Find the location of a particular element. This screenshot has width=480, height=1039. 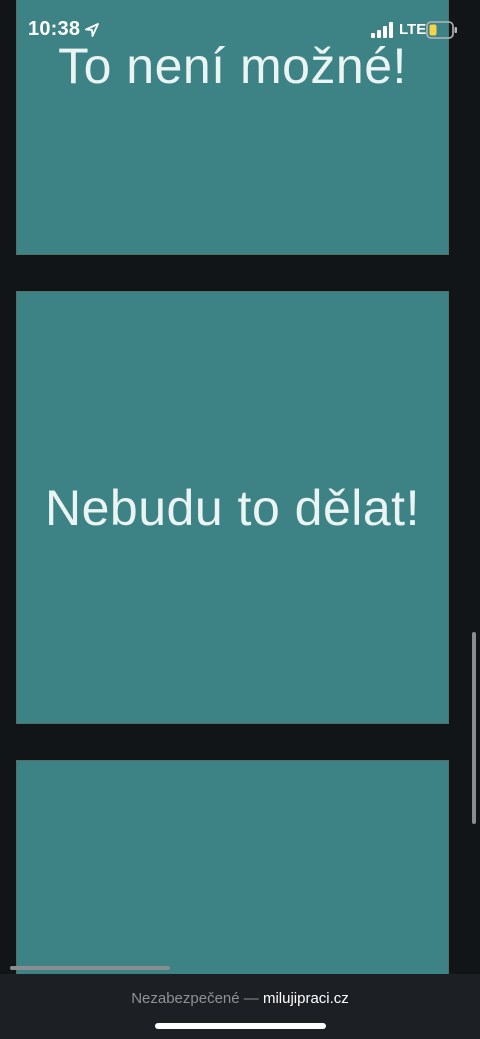

location-arrow-icon is located at coordinates (92, 30).